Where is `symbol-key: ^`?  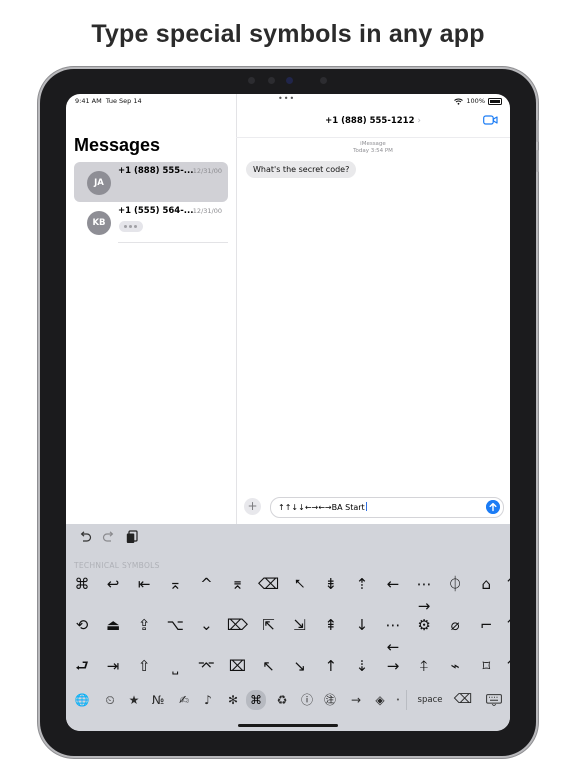
symbol-key: ^ is located at coordinates (206, 584).